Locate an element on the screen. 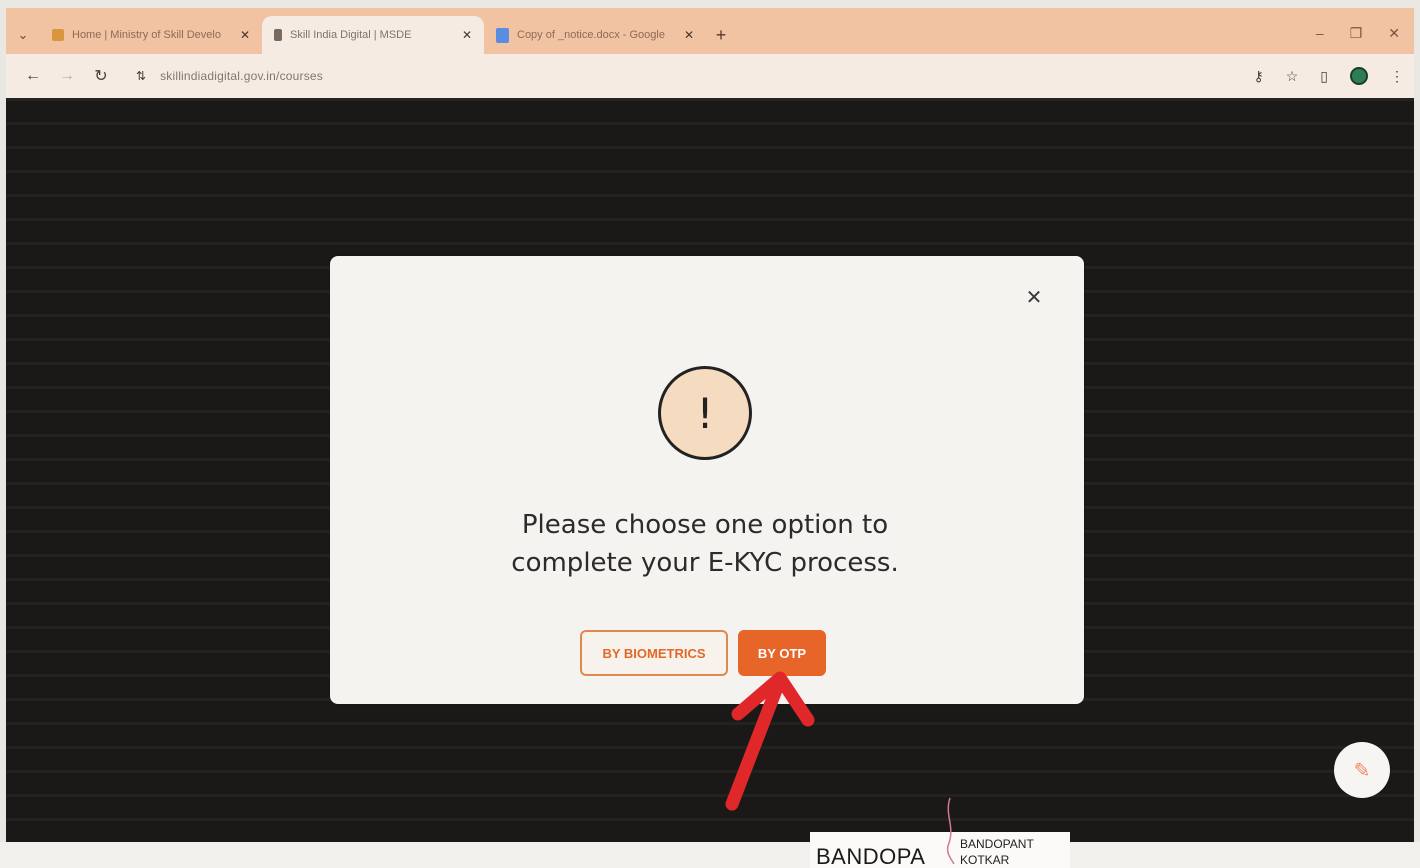 This screenshot has width=1420, height=868. stamp-text: BANDOPANT KOTKAR is located at coordinates (997, 852).